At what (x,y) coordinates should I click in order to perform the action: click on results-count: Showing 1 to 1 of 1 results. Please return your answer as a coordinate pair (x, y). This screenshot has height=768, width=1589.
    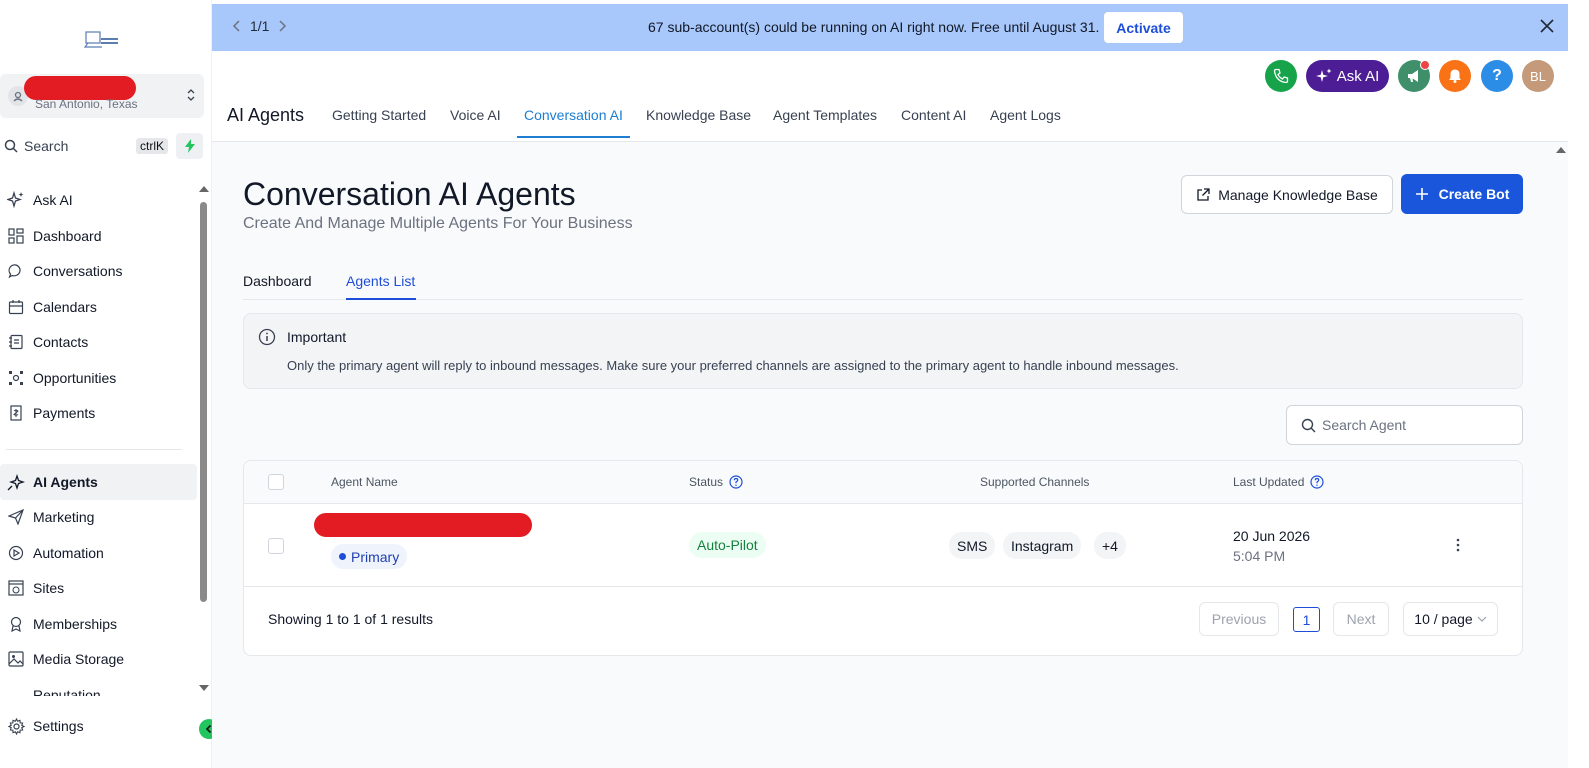
    Looking at the image, I should click on (350, 619).